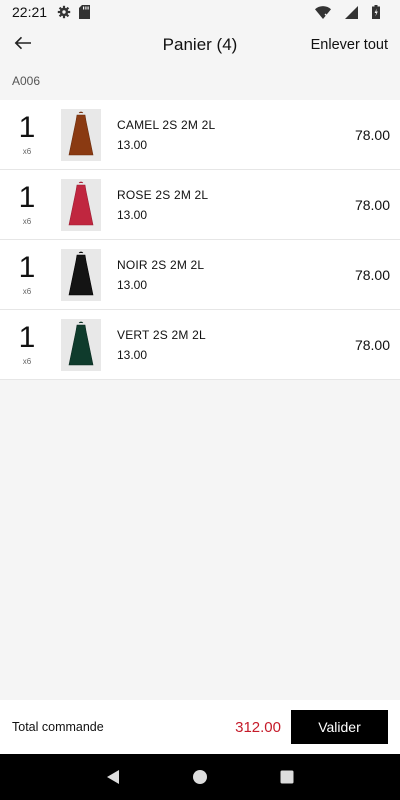 This screenshot has height=800, width=400. I want to click on item-name: ROSE 2S 2M 2L, so click(163, 194).